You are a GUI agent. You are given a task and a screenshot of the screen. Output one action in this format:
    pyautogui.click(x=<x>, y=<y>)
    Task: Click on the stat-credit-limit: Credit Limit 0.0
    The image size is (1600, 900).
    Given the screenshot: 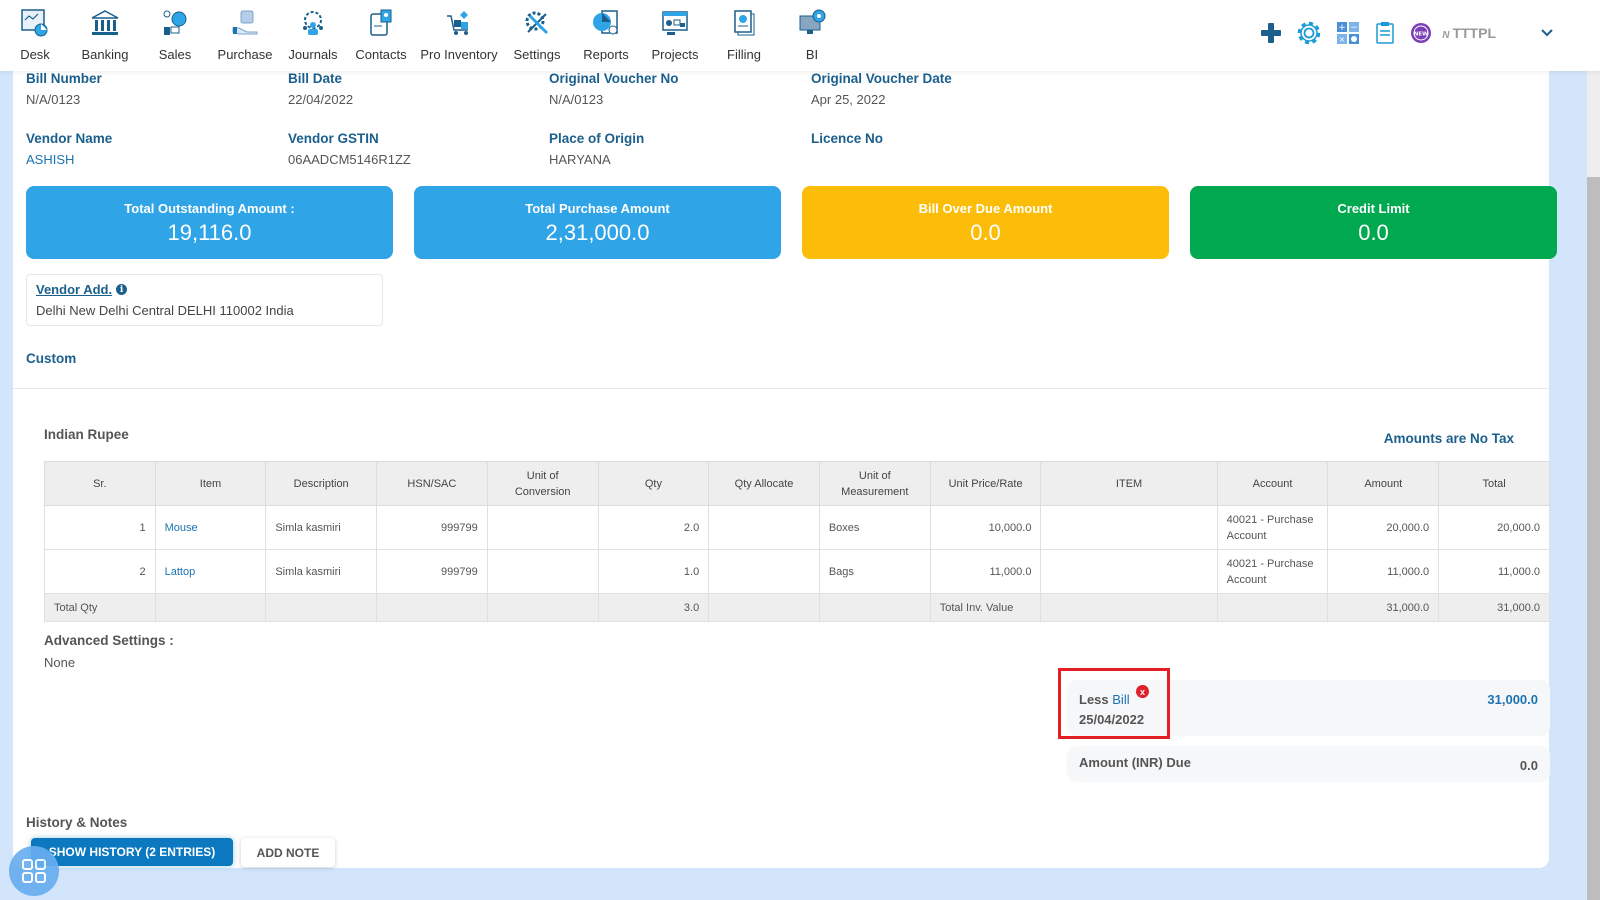 What is the action you would take?
    pyautogui.click(x=1373, y=222)
    